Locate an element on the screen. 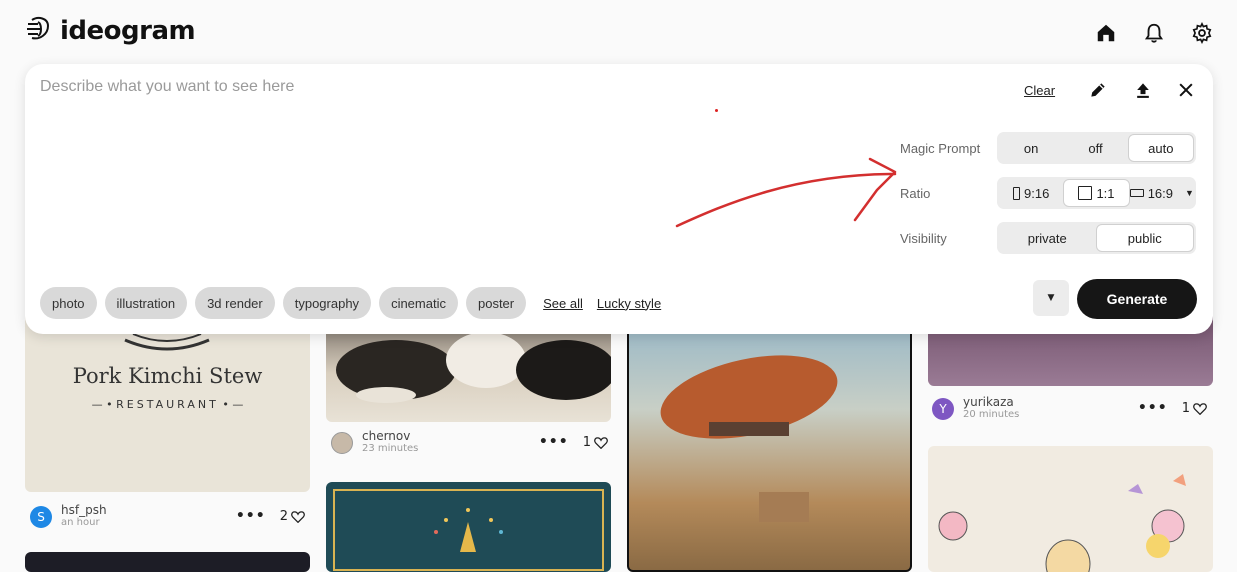 The height and width of the screenshot is (572, 1237). visibility-toggle: private public is located at coordinates (1096, 238).